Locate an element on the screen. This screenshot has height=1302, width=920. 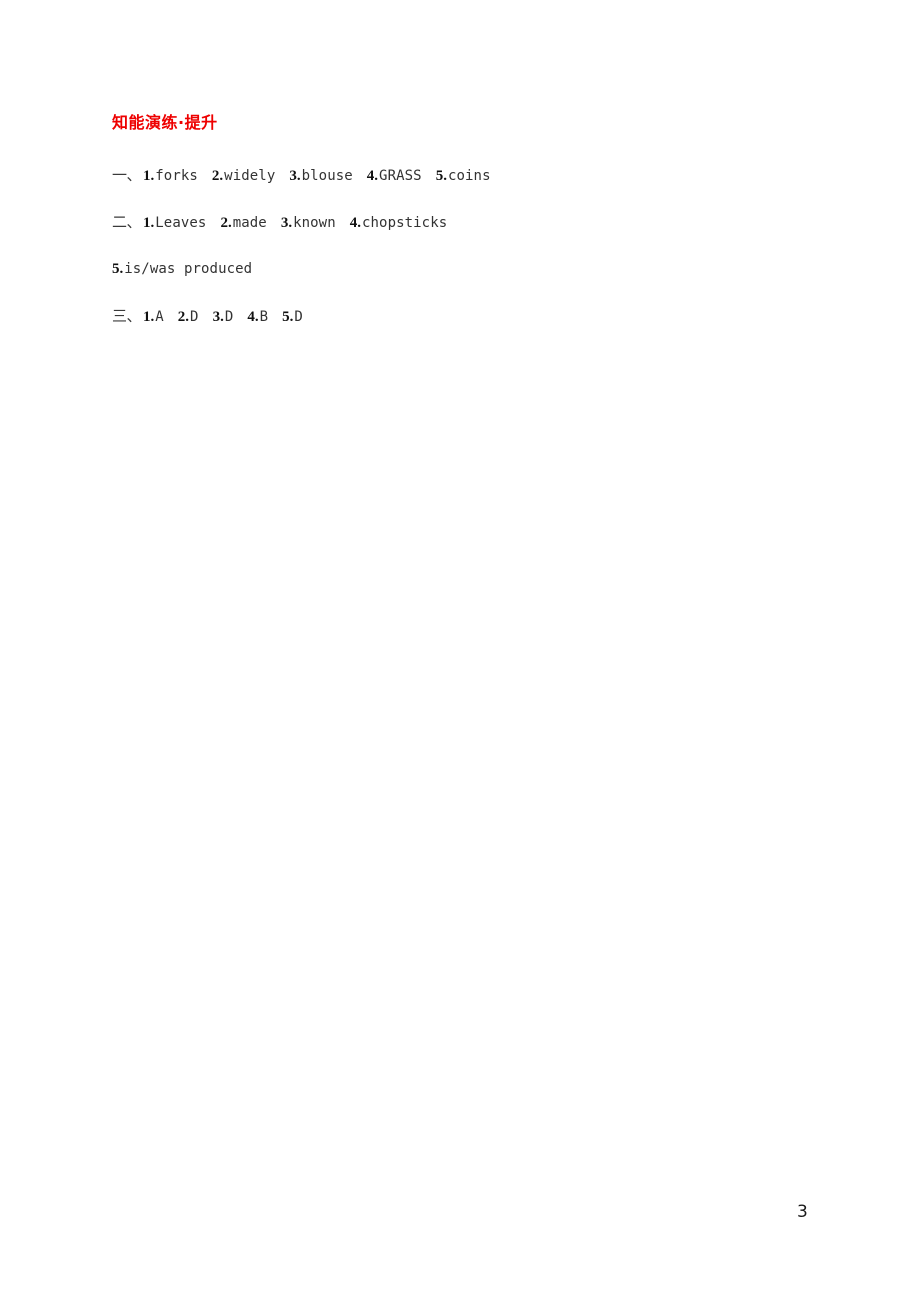
answer-item: 1.forks is located at coordinates (170, 176).